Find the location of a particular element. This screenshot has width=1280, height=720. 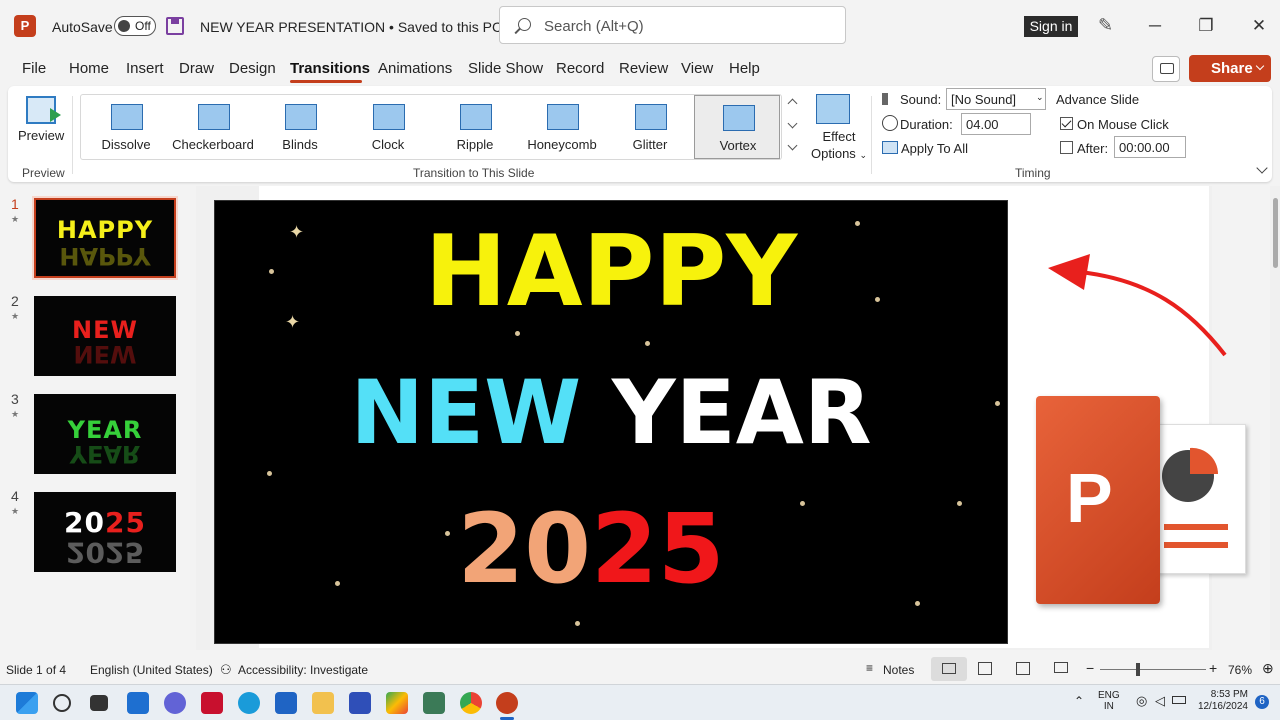

red-arrow-icon is located at coordinates (1137, 305).